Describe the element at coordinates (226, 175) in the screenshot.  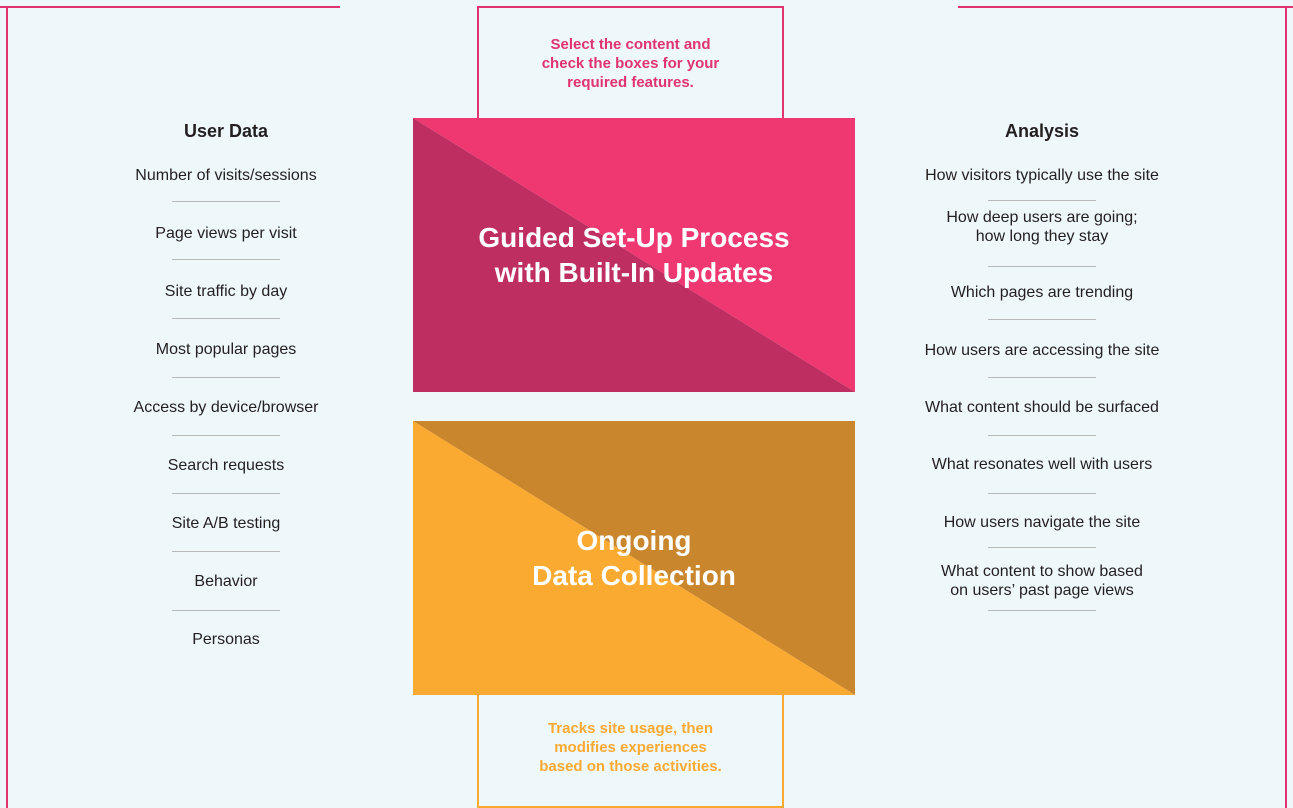
I see `user-data-item: Number of visits/sessions` at that location.